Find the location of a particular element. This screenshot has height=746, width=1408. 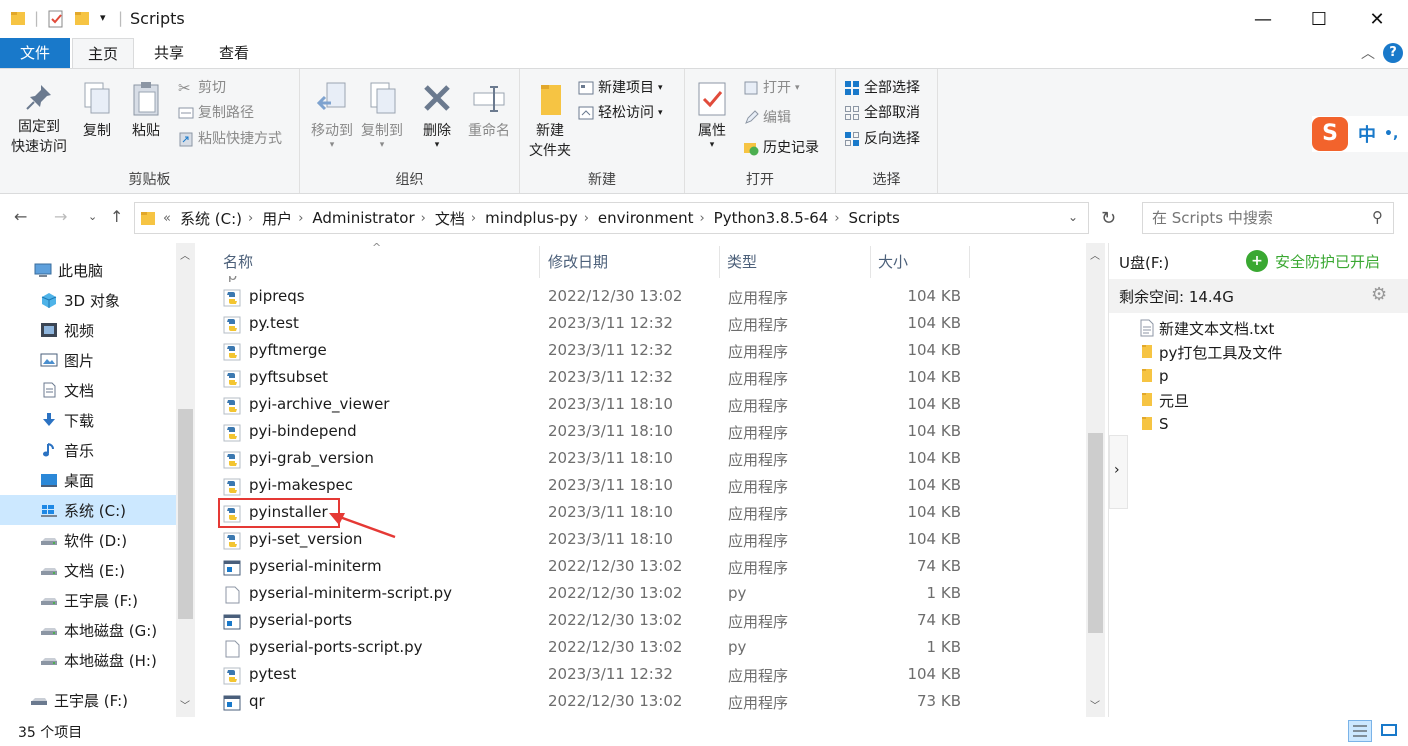

nav-item: 文档 (E:) is located at coordinates (88, 570).